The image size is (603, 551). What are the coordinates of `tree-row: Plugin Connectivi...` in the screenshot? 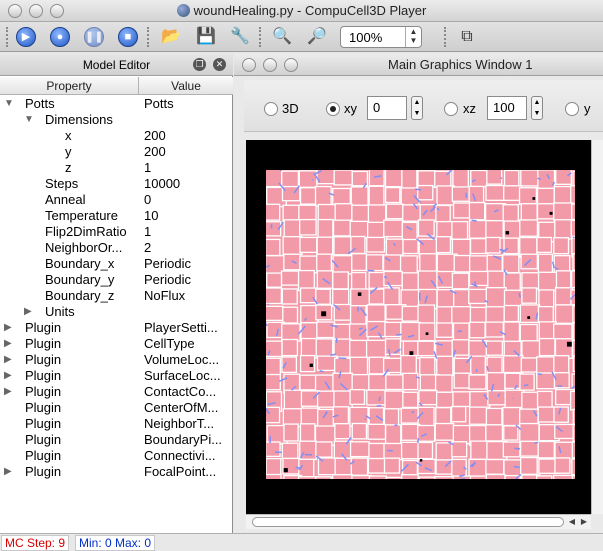 It's located at (116, 456).